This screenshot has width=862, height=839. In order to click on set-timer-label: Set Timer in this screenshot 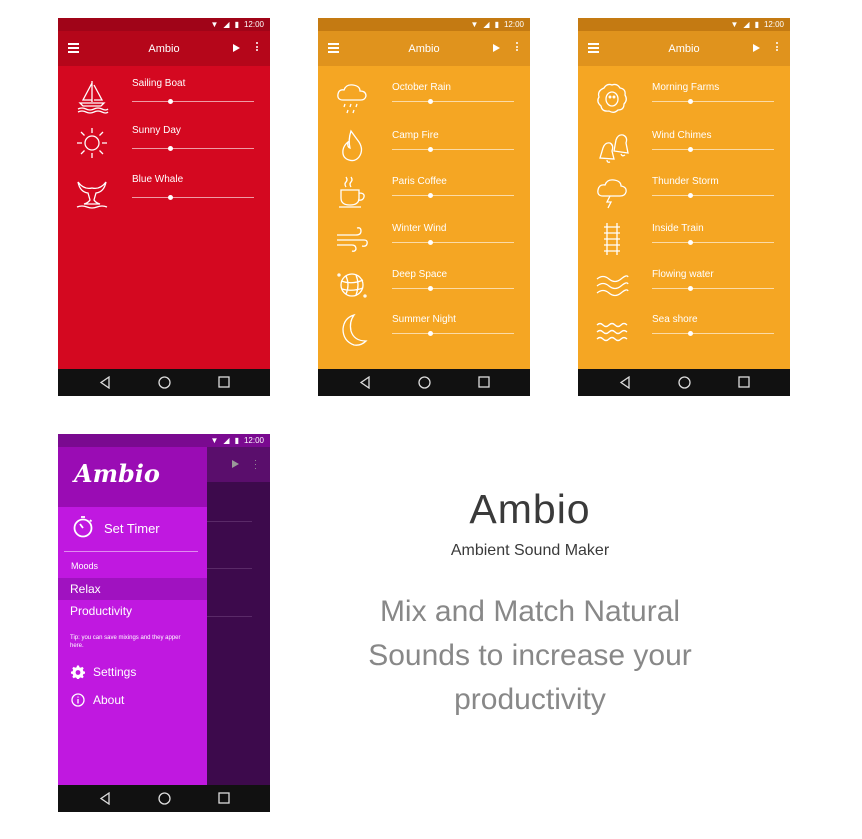, I will do `click(132, 528)`.